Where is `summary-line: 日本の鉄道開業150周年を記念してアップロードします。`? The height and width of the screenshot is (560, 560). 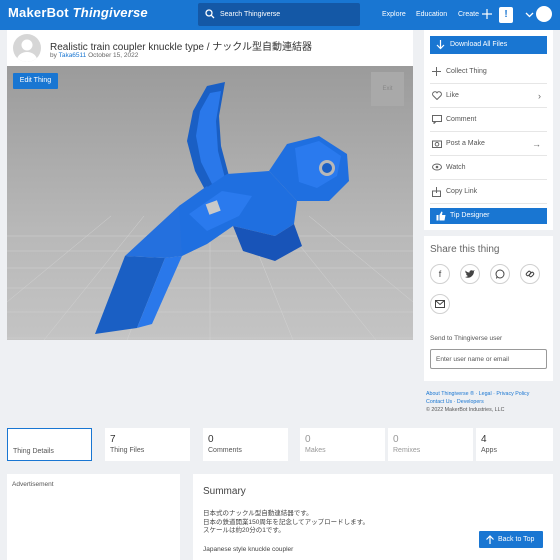 summary-line: 日本の鉄道開業150周年を記念してアップロードします。 is located at coordinates (286, 522).